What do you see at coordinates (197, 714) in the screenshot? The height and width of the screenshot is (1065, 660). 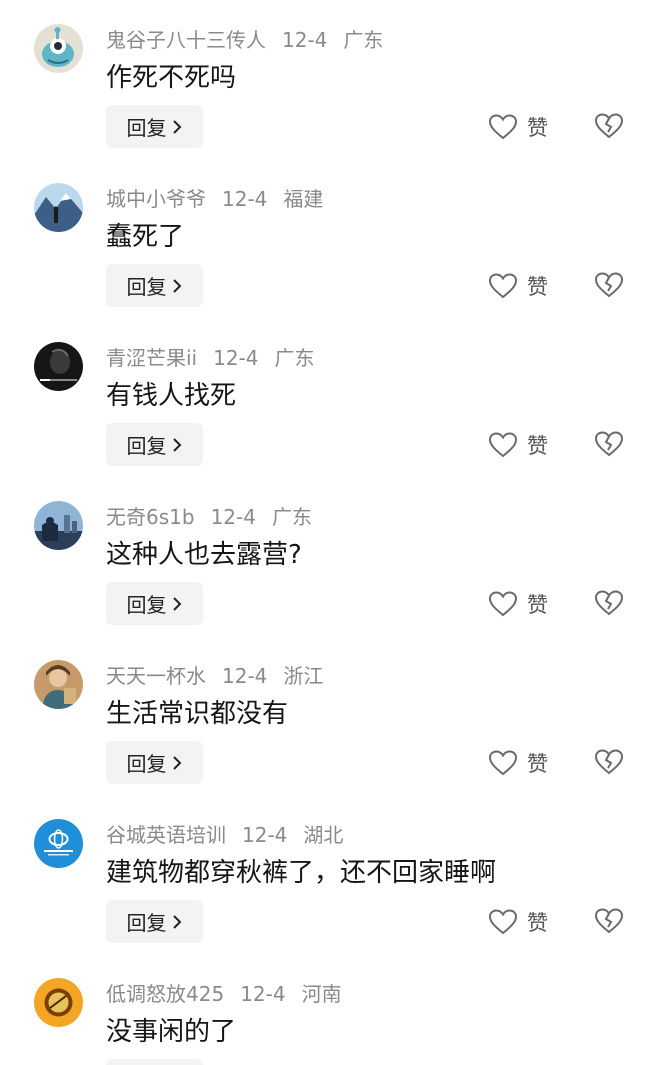 I see `comment-text: 生活常识都没有` at bounding box center [197, 714].